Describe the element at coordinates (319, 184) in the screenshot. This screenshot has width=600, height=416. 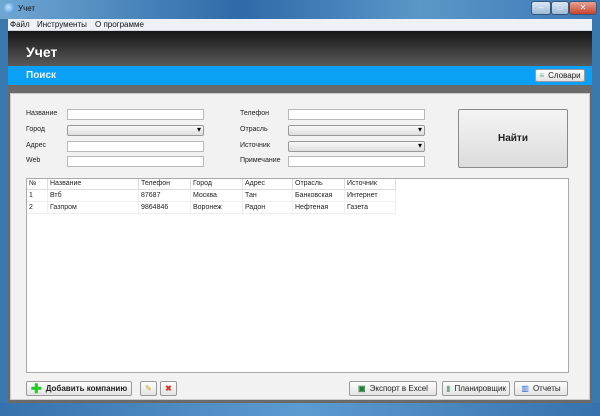
I see `column-header-industry: Отрасль` at that location.